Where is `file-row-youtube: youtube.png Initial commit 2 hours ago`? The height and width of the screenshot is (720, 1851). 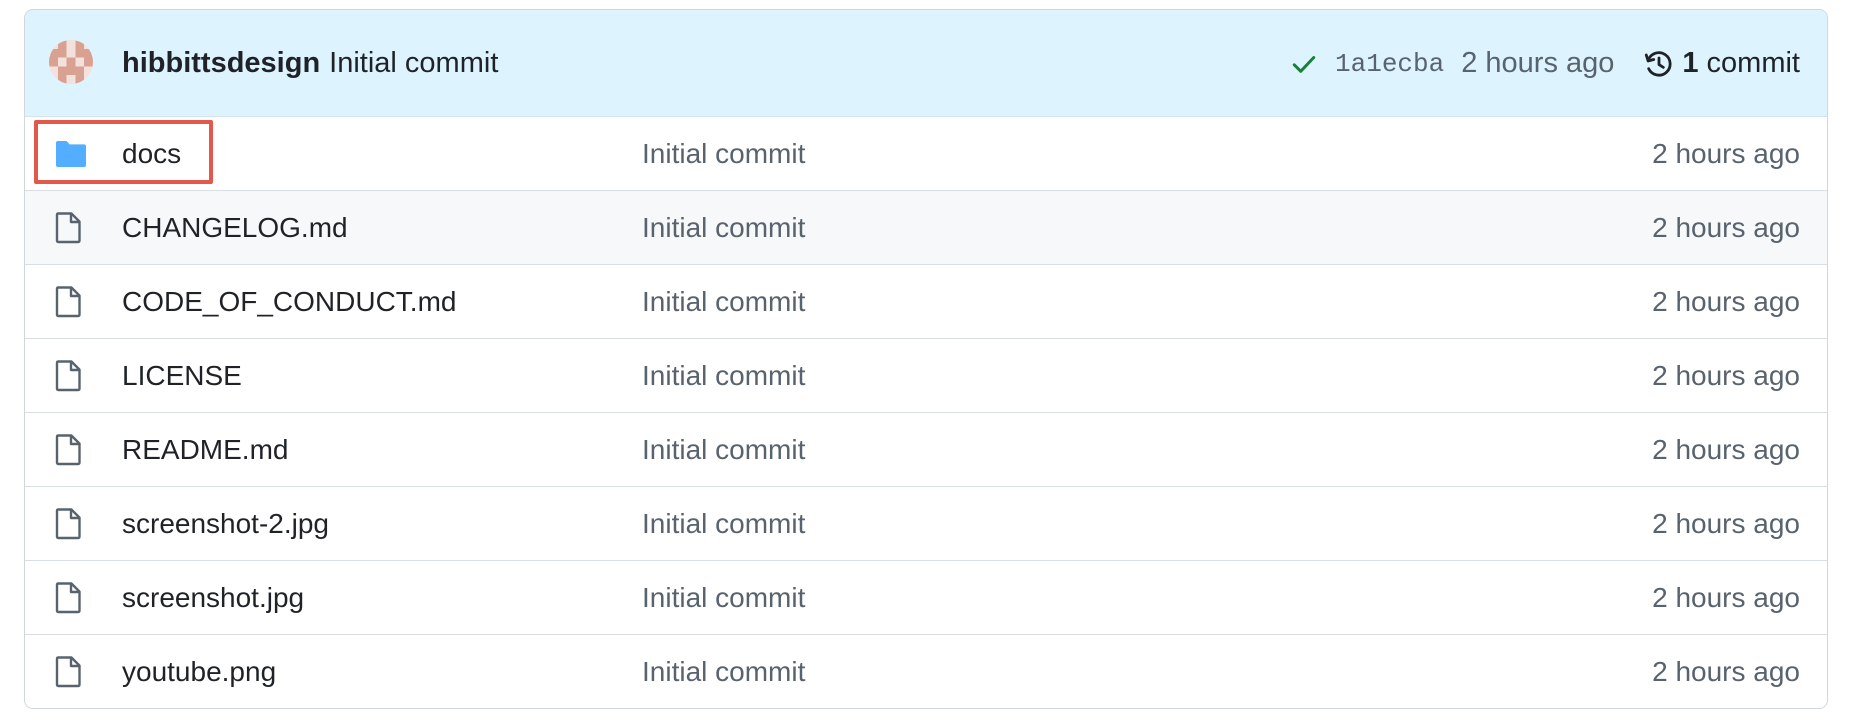 file-row-youtube: youtube.png Initial commit 2 hours ago is located at coordinates (926, 671).